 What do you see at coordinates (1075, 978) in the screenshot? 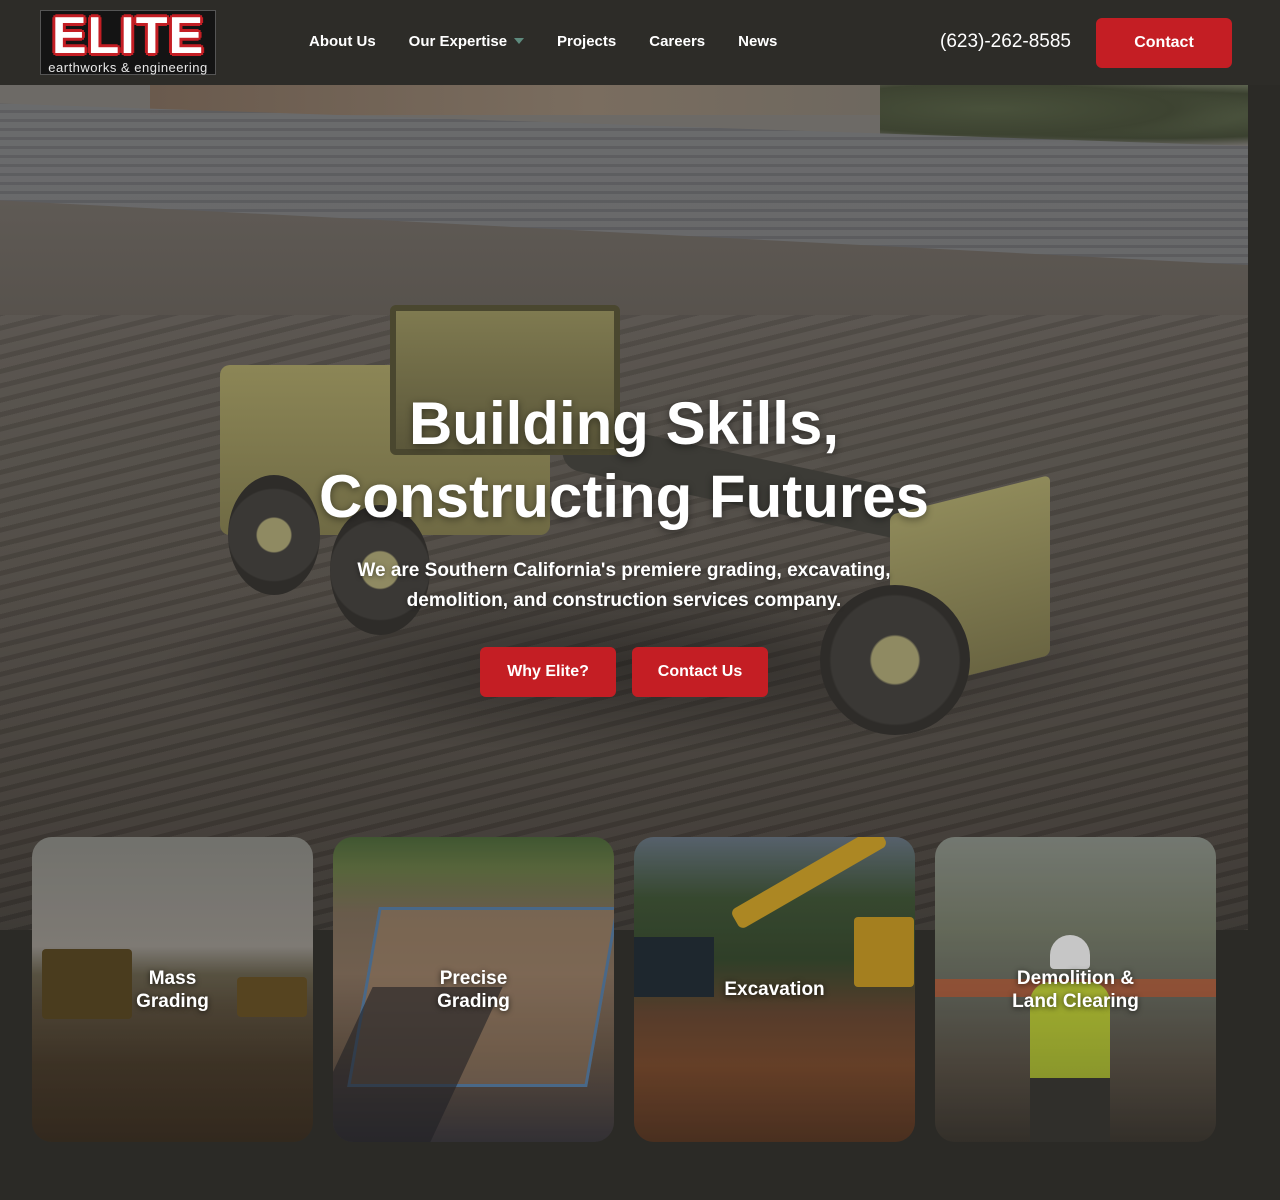
I see `service-title-line: Demolition &` at bounding box center [1075, 978].